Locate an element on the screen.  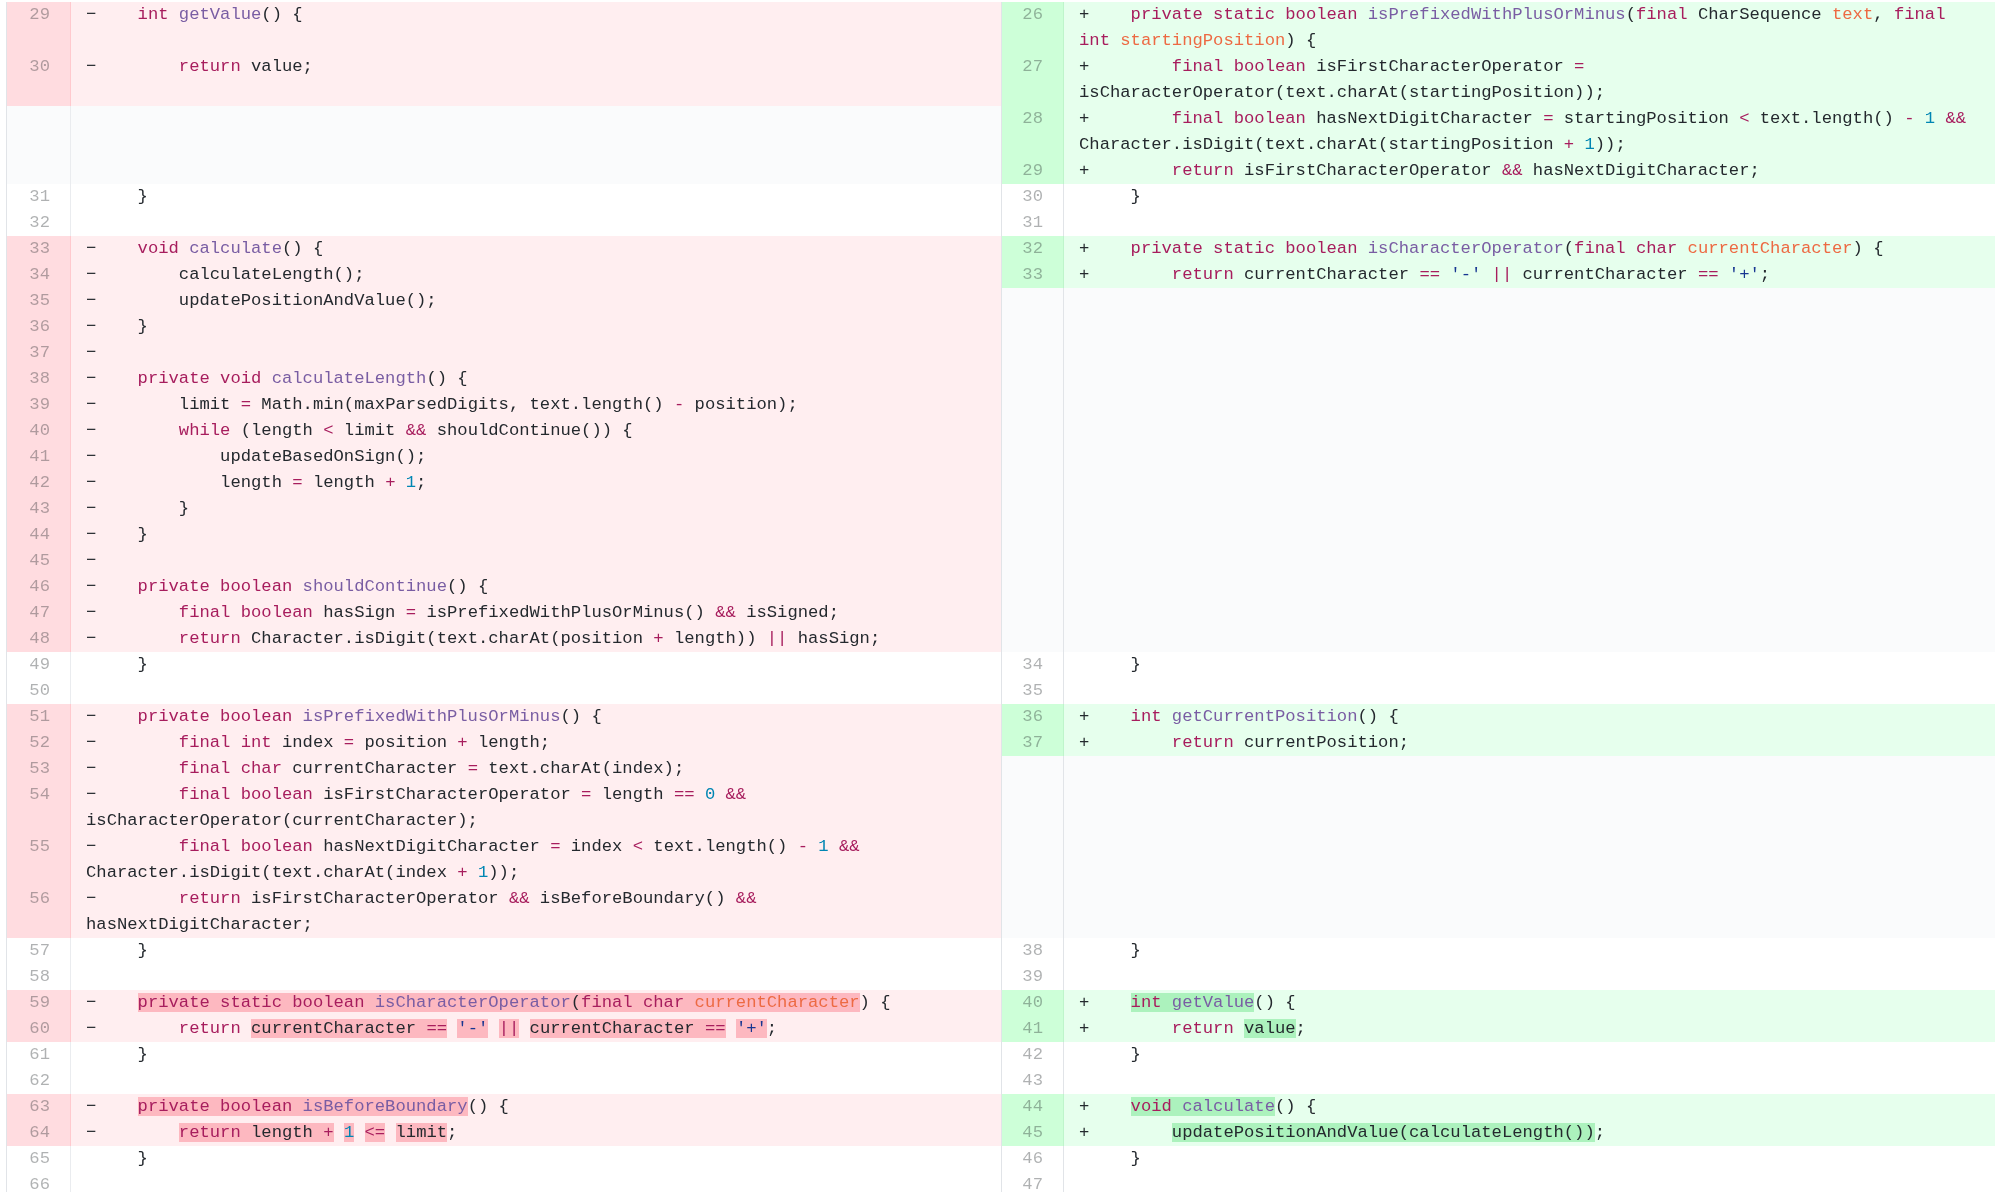
line-number: 38 is located at coordinates (39, 379).